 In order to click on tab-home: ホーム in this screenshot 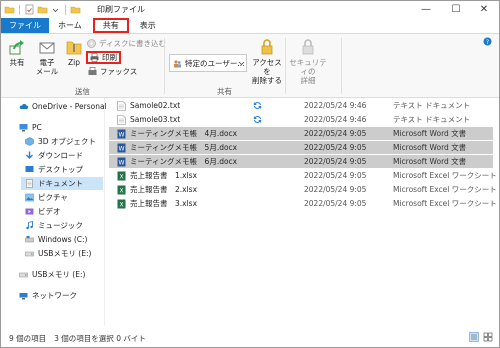, I will do `click(70, 25)`.